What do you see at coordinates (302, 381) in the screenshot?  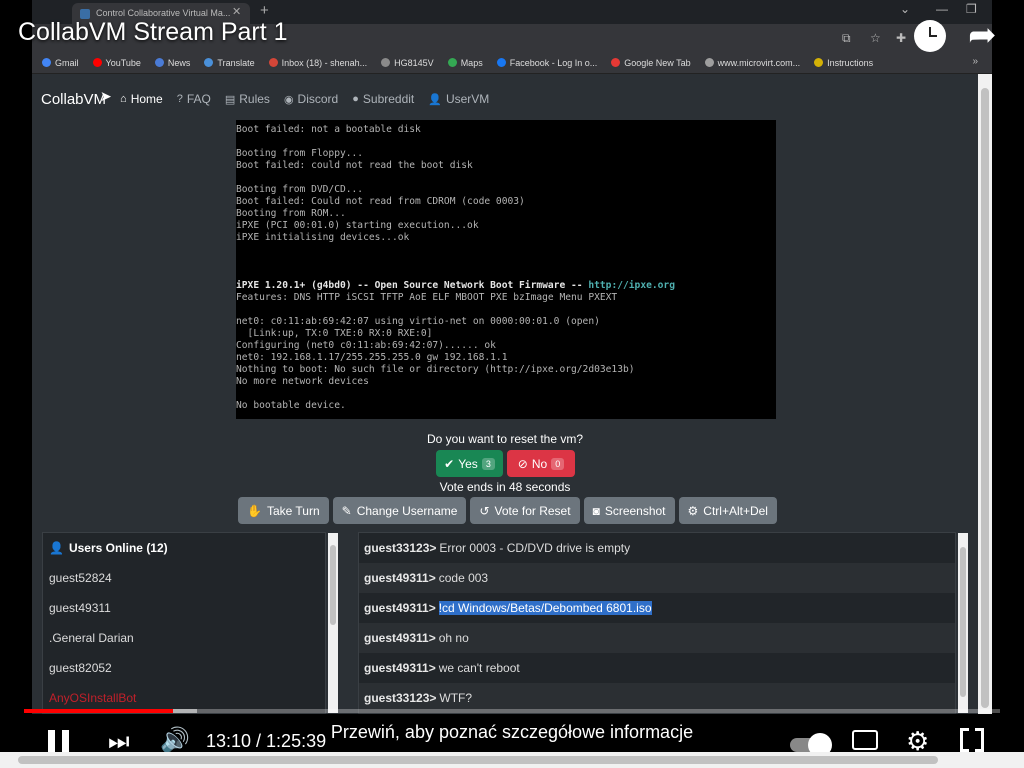 I see `console-line: No more network devices` at bounding box center [302, 381].